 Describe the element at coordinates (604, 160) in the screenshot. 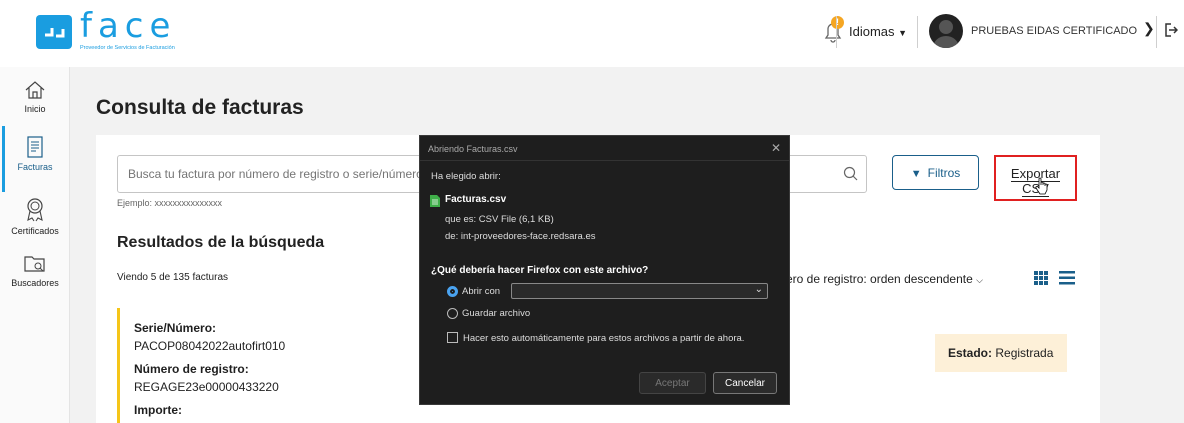

I see `dialog-divider` at that location.